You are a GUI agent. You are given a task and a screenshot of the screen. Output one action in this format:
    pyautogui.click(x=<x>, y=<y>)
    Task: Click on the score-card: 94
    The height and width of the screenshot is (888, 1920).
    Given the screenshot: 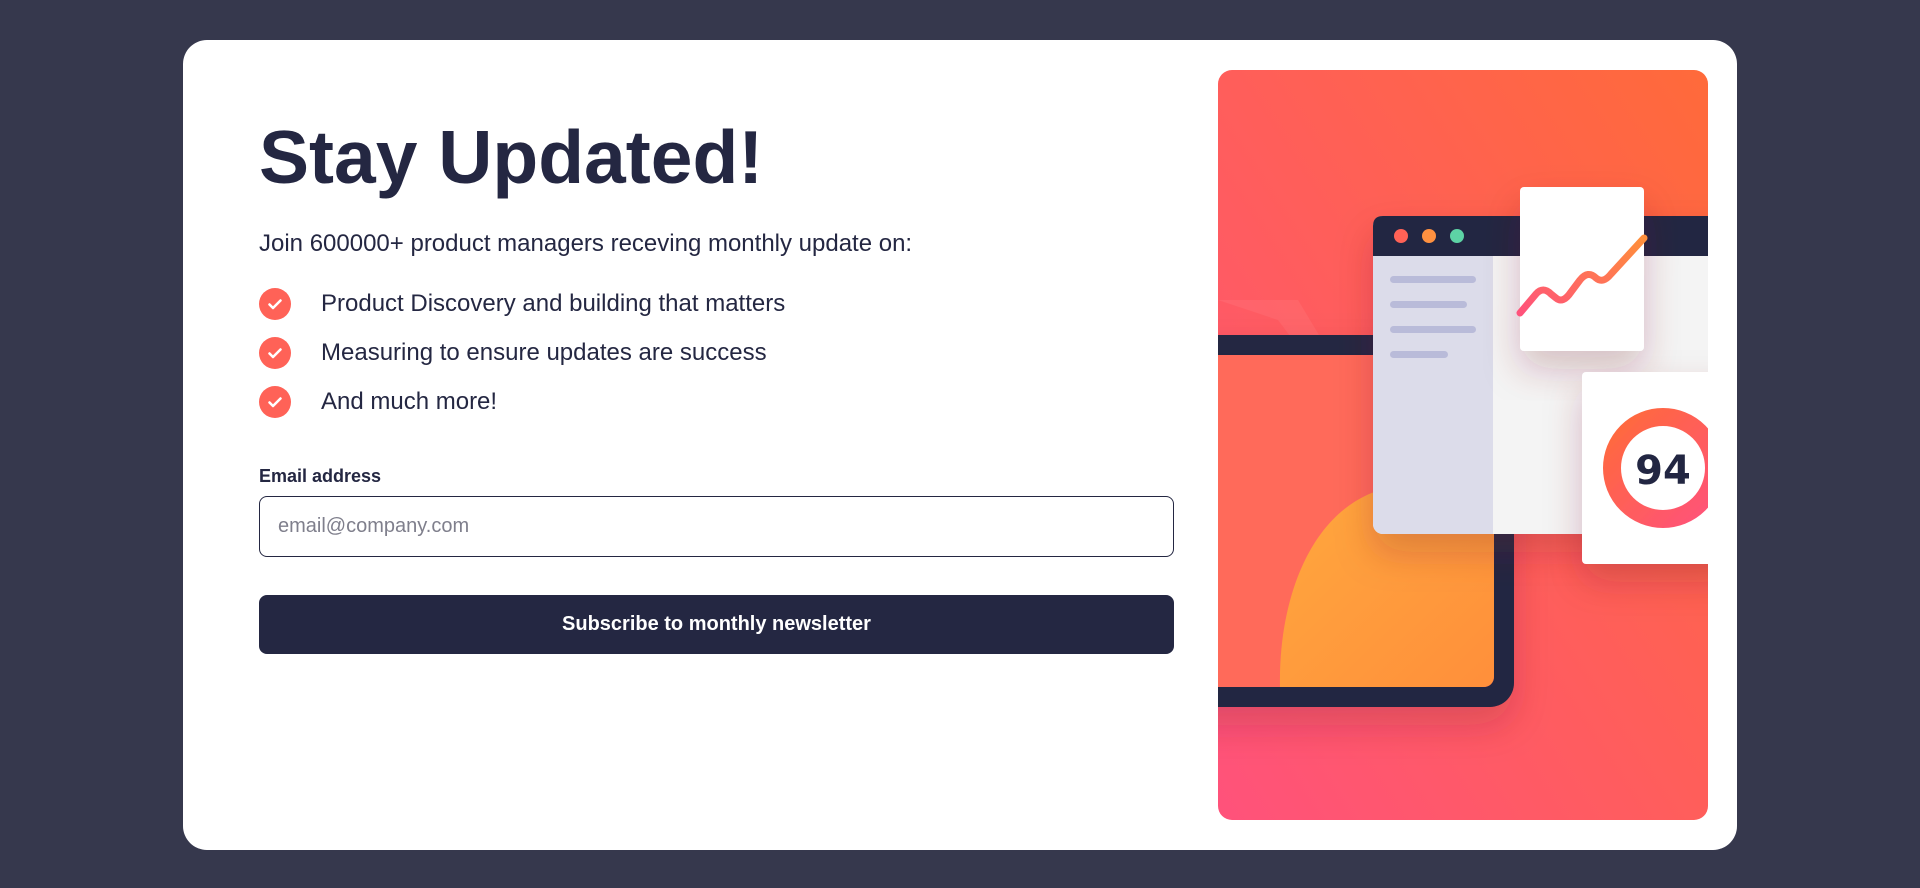 What is the action you would take?
    pyautogui.click(x=1645, y=468)
    